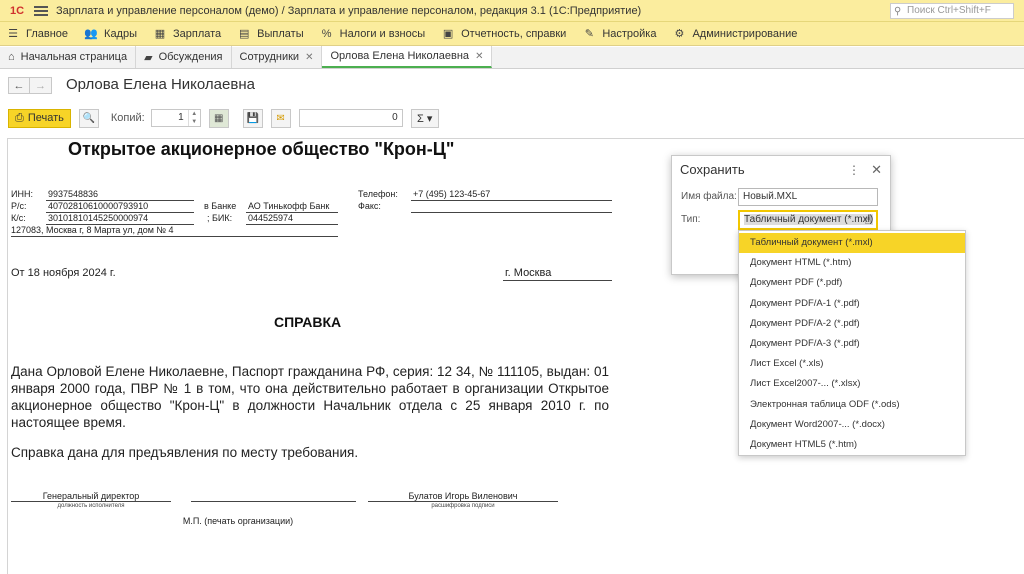 This screenshot has height=574, width=1024. I want to click on send-email-button: ✉, so click(280, 118).